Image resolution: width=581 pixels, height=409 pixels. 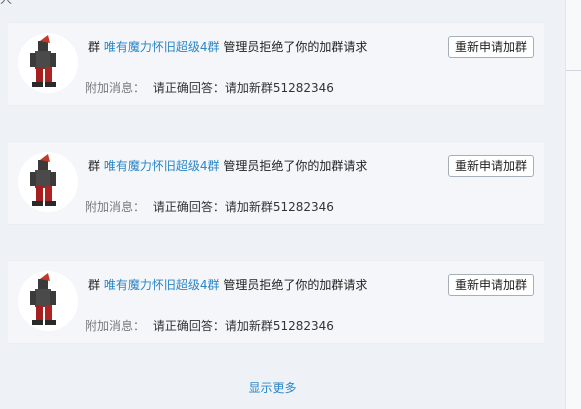 What do you see at coordinates (272, 387) in the screenshot?
I see `show-more-link: 显示更多` at bounding box center [272, 387].